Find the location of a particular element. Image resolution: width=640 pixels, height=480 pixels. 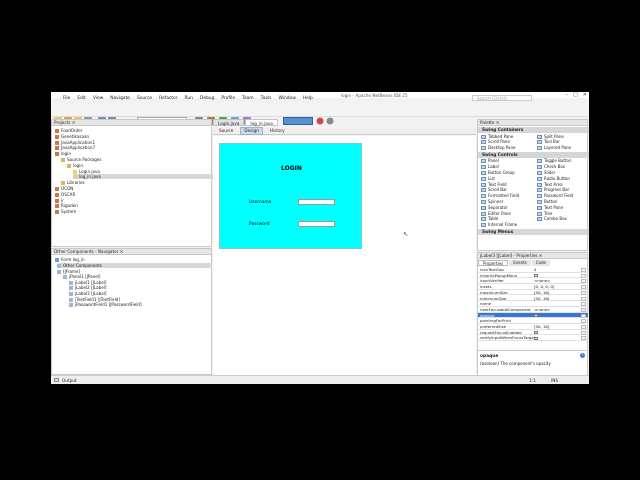

palette-item: Label is located at coordinates (490, 167).